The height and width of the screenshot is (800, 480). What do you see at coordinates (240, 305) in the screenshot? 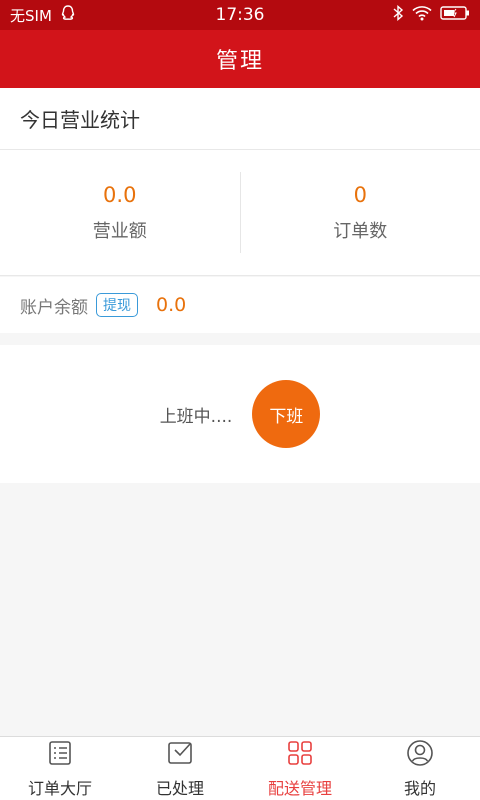
I see `account-balance-row: 账户余额 提现 0.0` at bounding box center [240, 305].